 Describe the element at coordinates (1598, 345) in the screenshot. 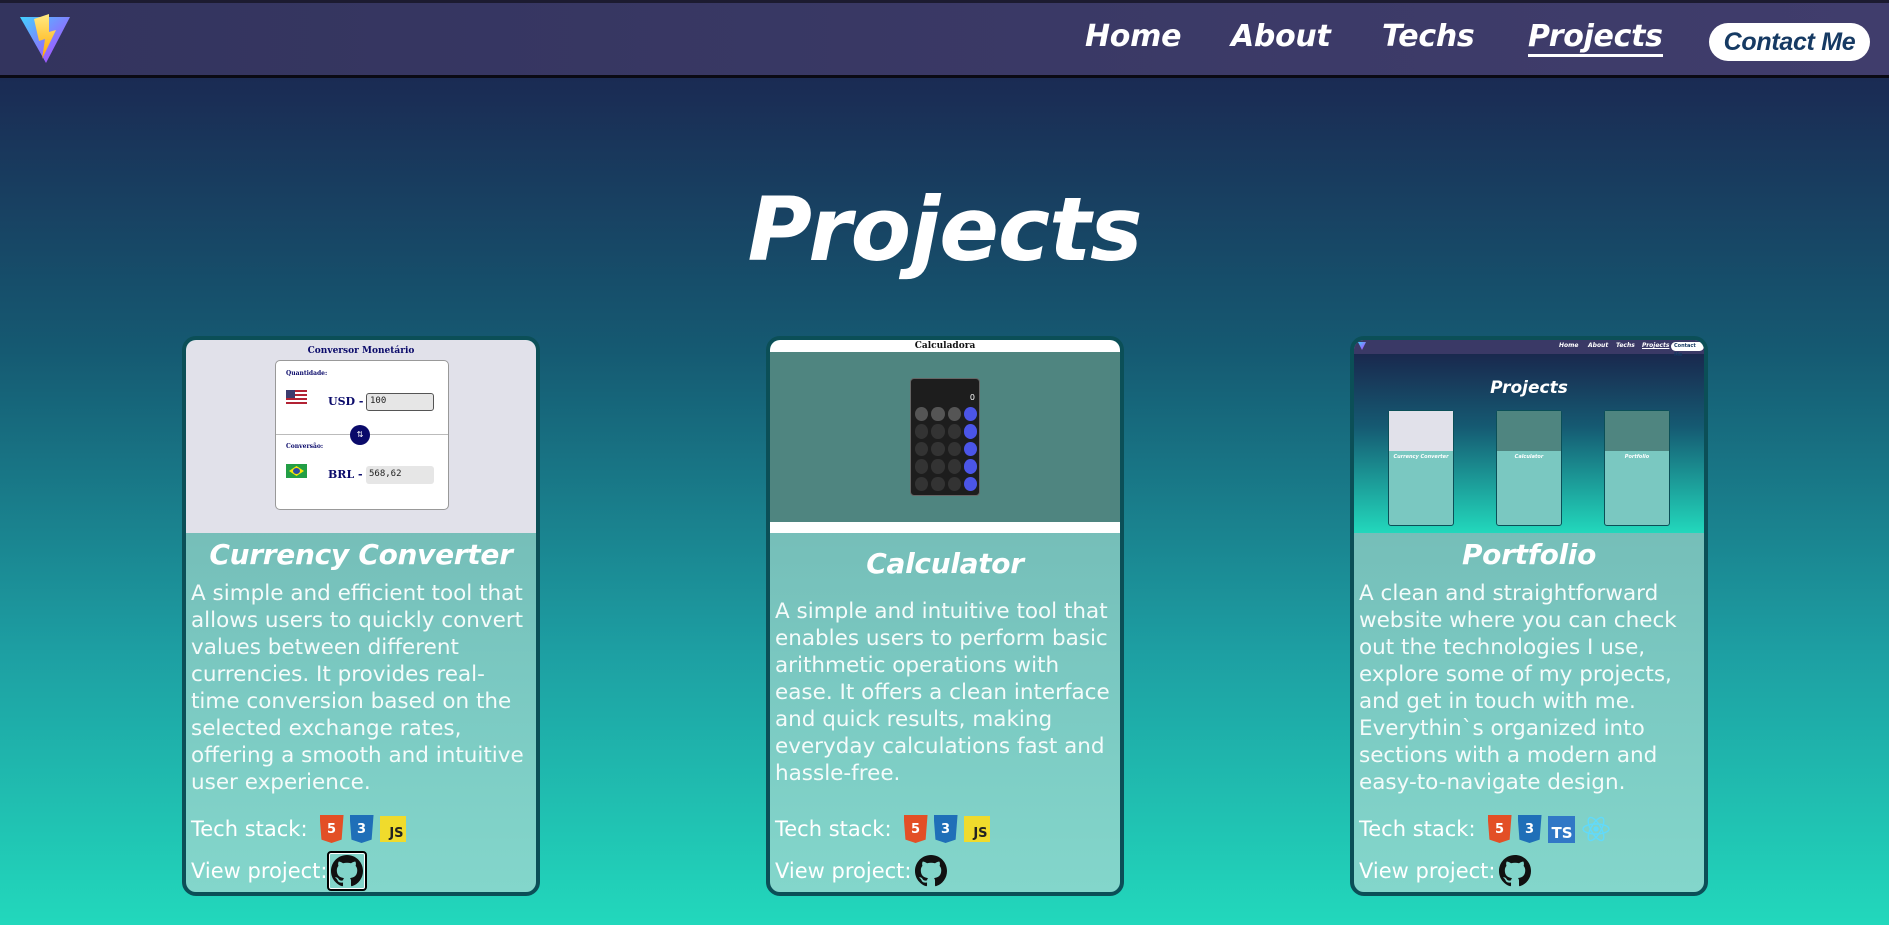

I see `preview-nav-about: About` at that location.